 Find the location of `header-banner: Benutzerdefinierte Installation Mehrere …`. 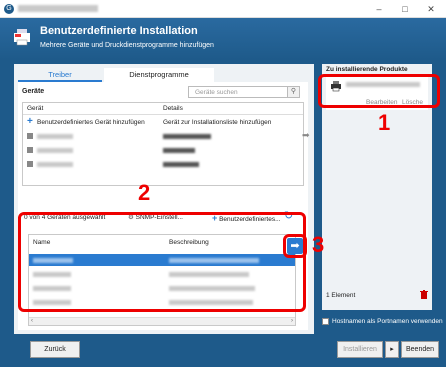

header-banner: Benutzerdefinierte Installation Mehrere … is located at coordinates (223, 39).